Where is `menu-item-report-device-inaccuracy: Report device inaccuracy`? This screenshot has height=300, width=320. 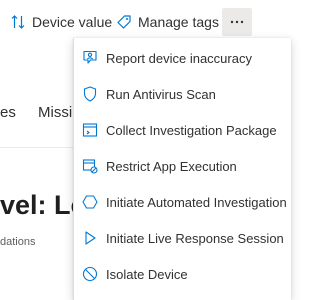
menu-item-report-device-inaccuracy: Report device inaccuracy is located at coordinates (183, 58).